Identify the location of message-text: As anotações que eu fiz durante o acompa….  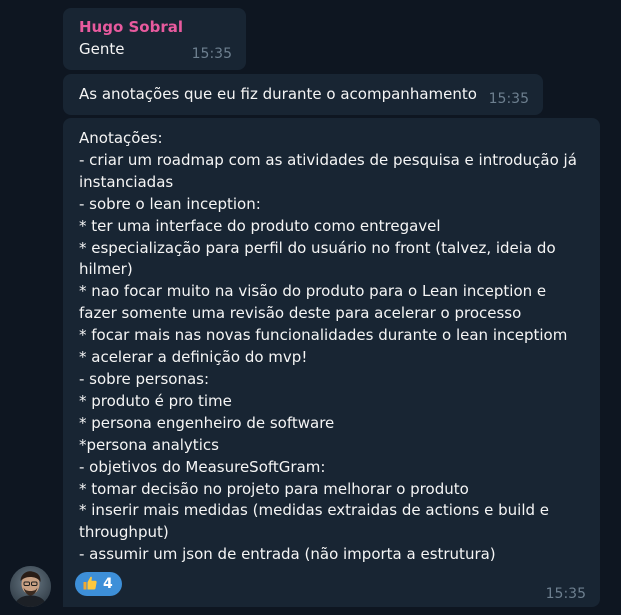
(278, 94).